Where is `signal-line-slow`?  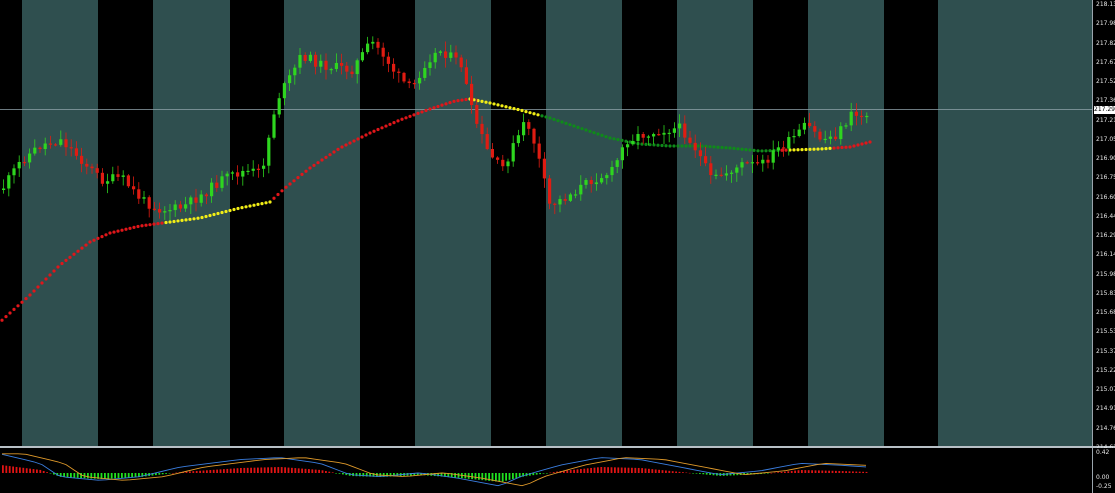 signal-line-slow is located at coordinates (434, 470).